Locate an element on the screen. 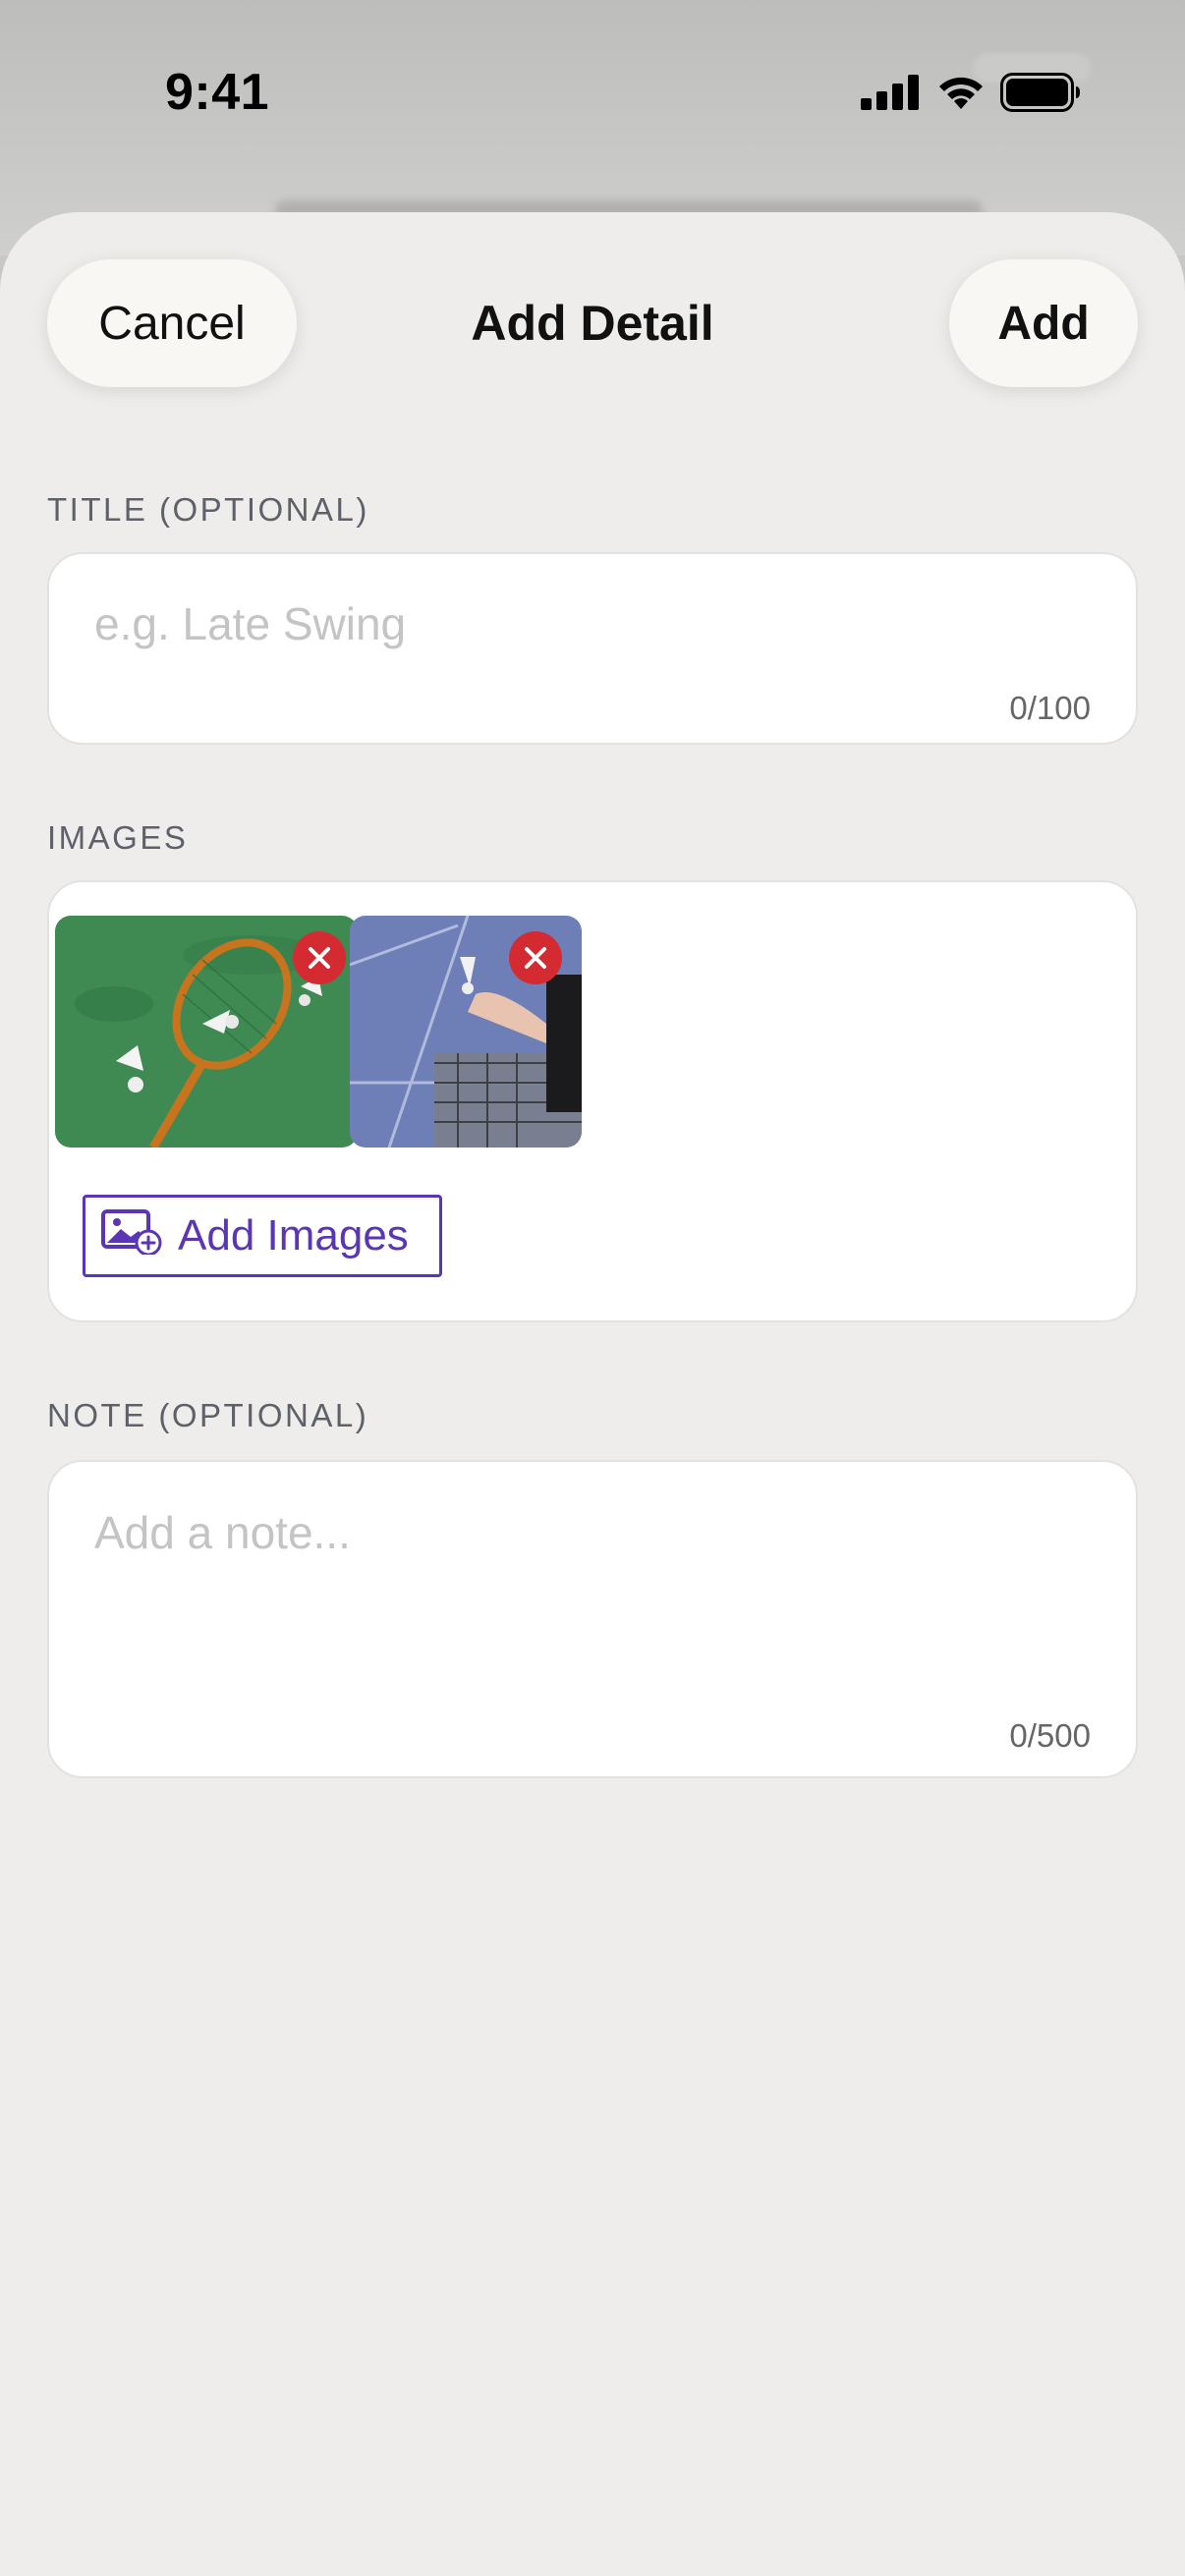 The image size is (1185, 2576). status-icons is located at coordinates (971, 95).